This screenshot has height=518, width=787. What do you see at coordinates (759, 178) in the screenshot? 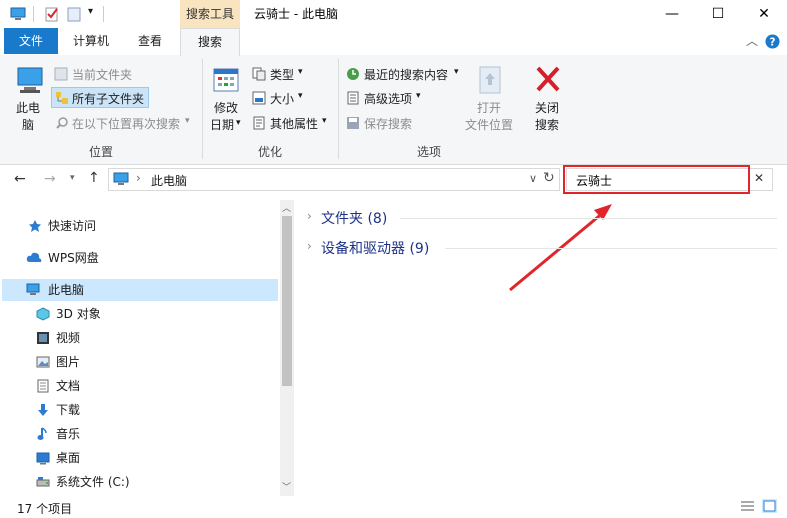
I see `clear-search-icon: ✕` at bounding box center [759, 178].